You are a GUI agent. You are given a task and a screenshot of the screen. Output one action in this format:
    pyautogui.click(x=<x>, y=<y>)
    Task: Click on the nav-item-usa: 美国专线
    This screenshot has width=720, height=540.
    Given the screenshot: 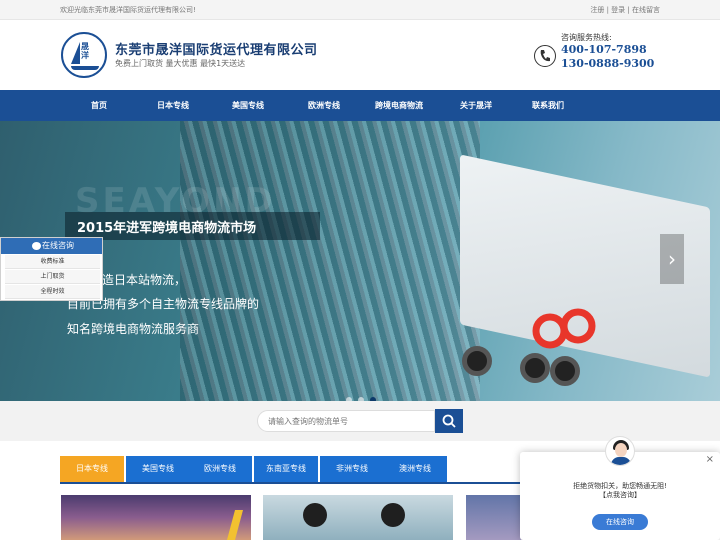 What is the action you would take?
    pyautogui.click(x=248, y=105)
    